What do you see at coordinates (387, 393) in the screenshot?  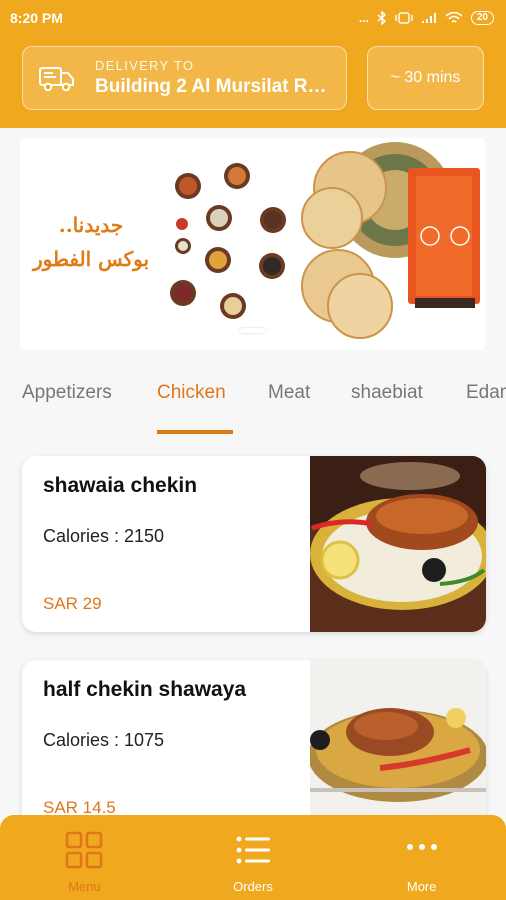 I see `tab-shaebiat: shaebiat` at bounding box center [387, 393].